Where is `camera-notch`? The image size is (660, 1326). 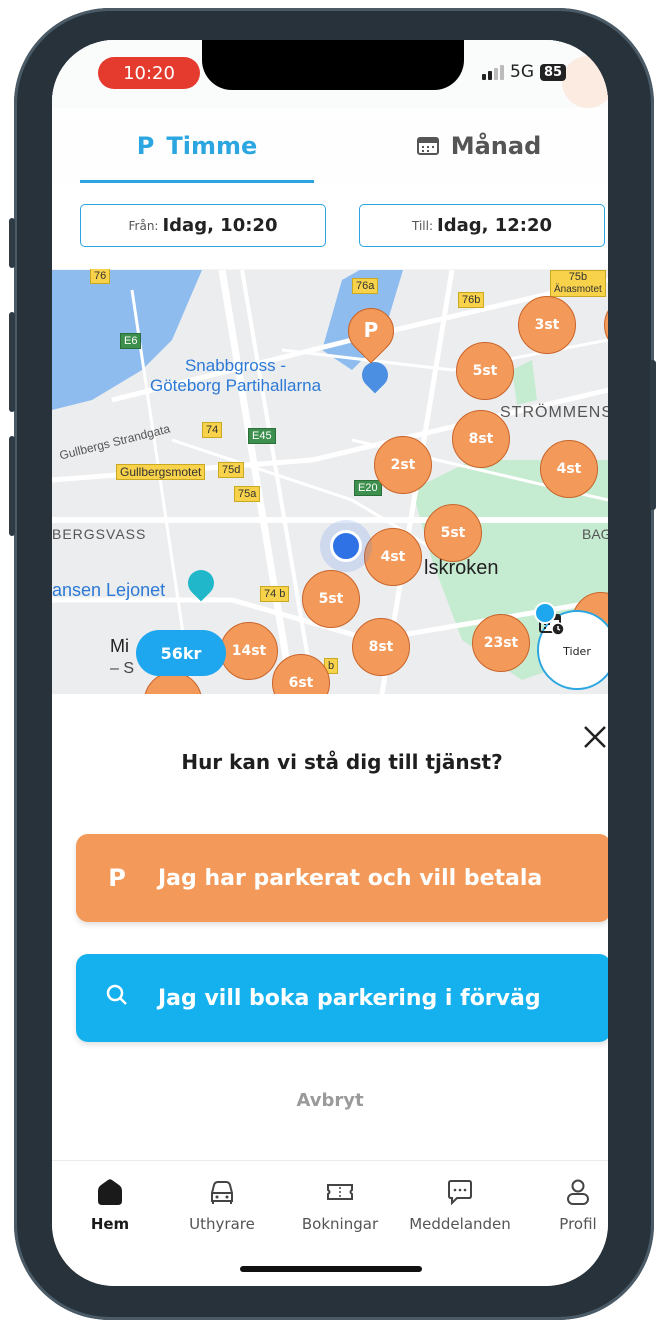 camera-notch is located at coordinates (333, 65).